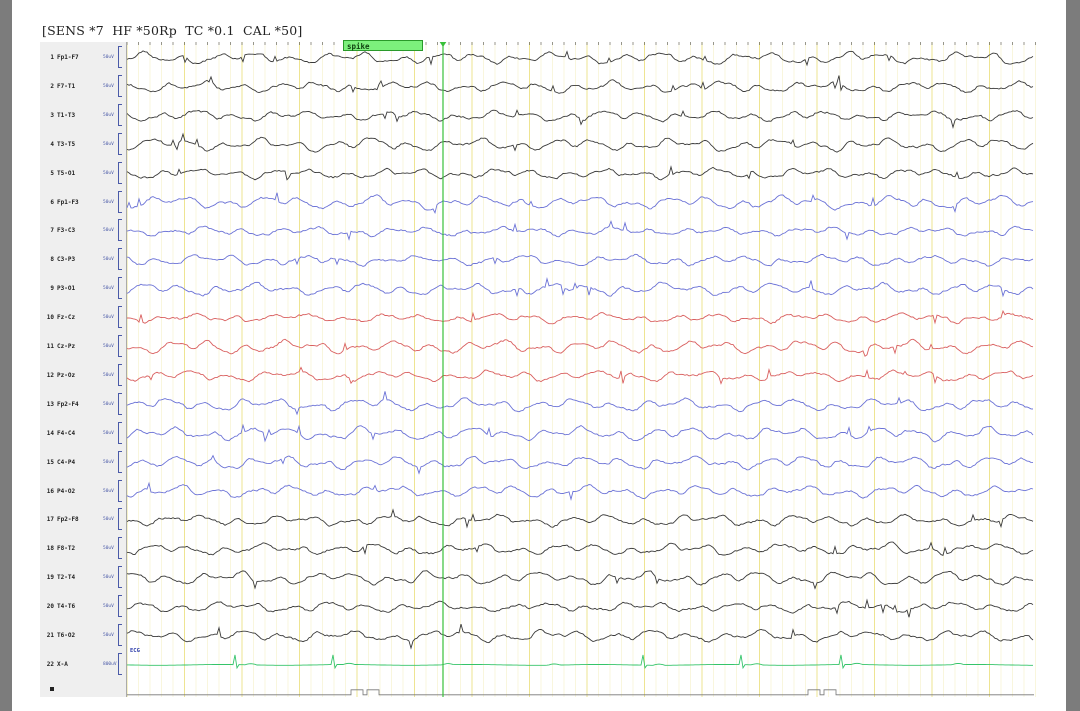  What do you see at coordinates (83, 403) in the screenshot?
I see `channel-label: 13 Fp2-F4 50uV` at bounding box center [83, 403].